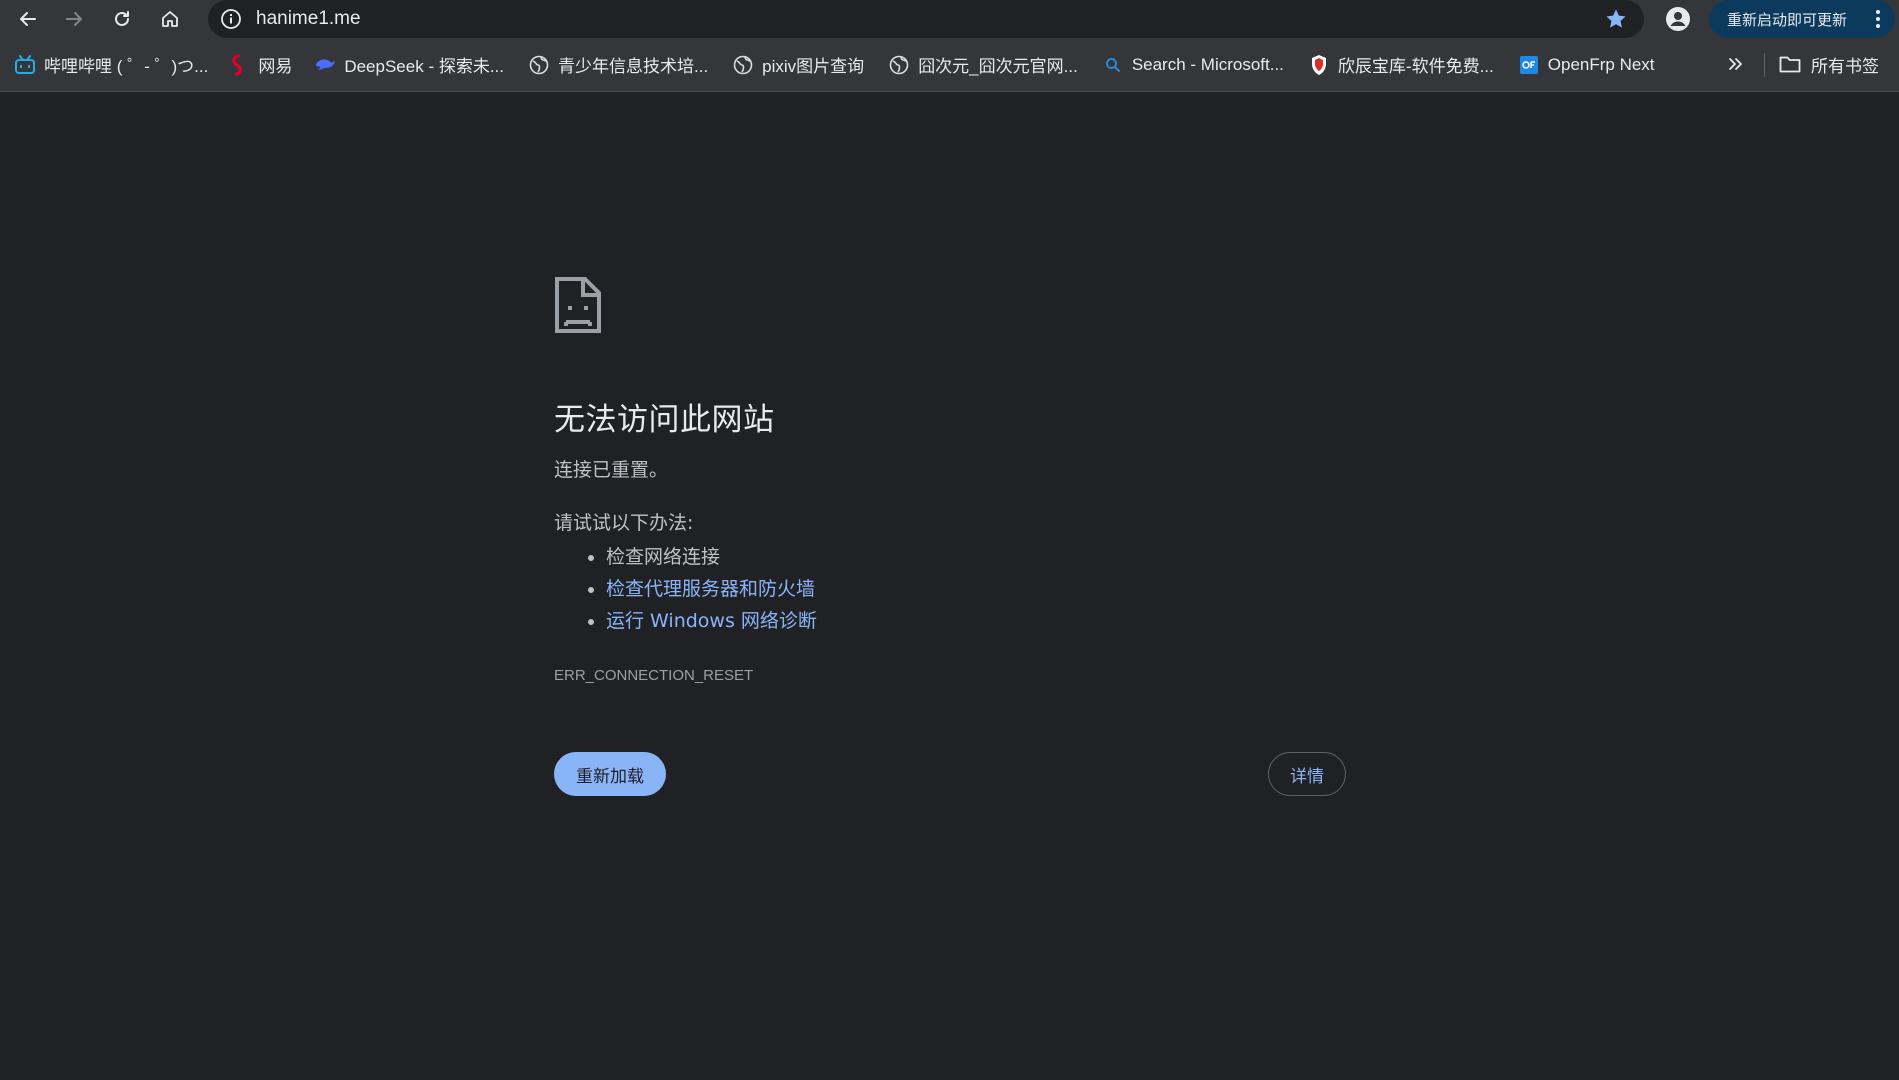 Image resolution: width=1899 pixels, height=1080 pixels. I want to click on reload-button, so click(122, 19).